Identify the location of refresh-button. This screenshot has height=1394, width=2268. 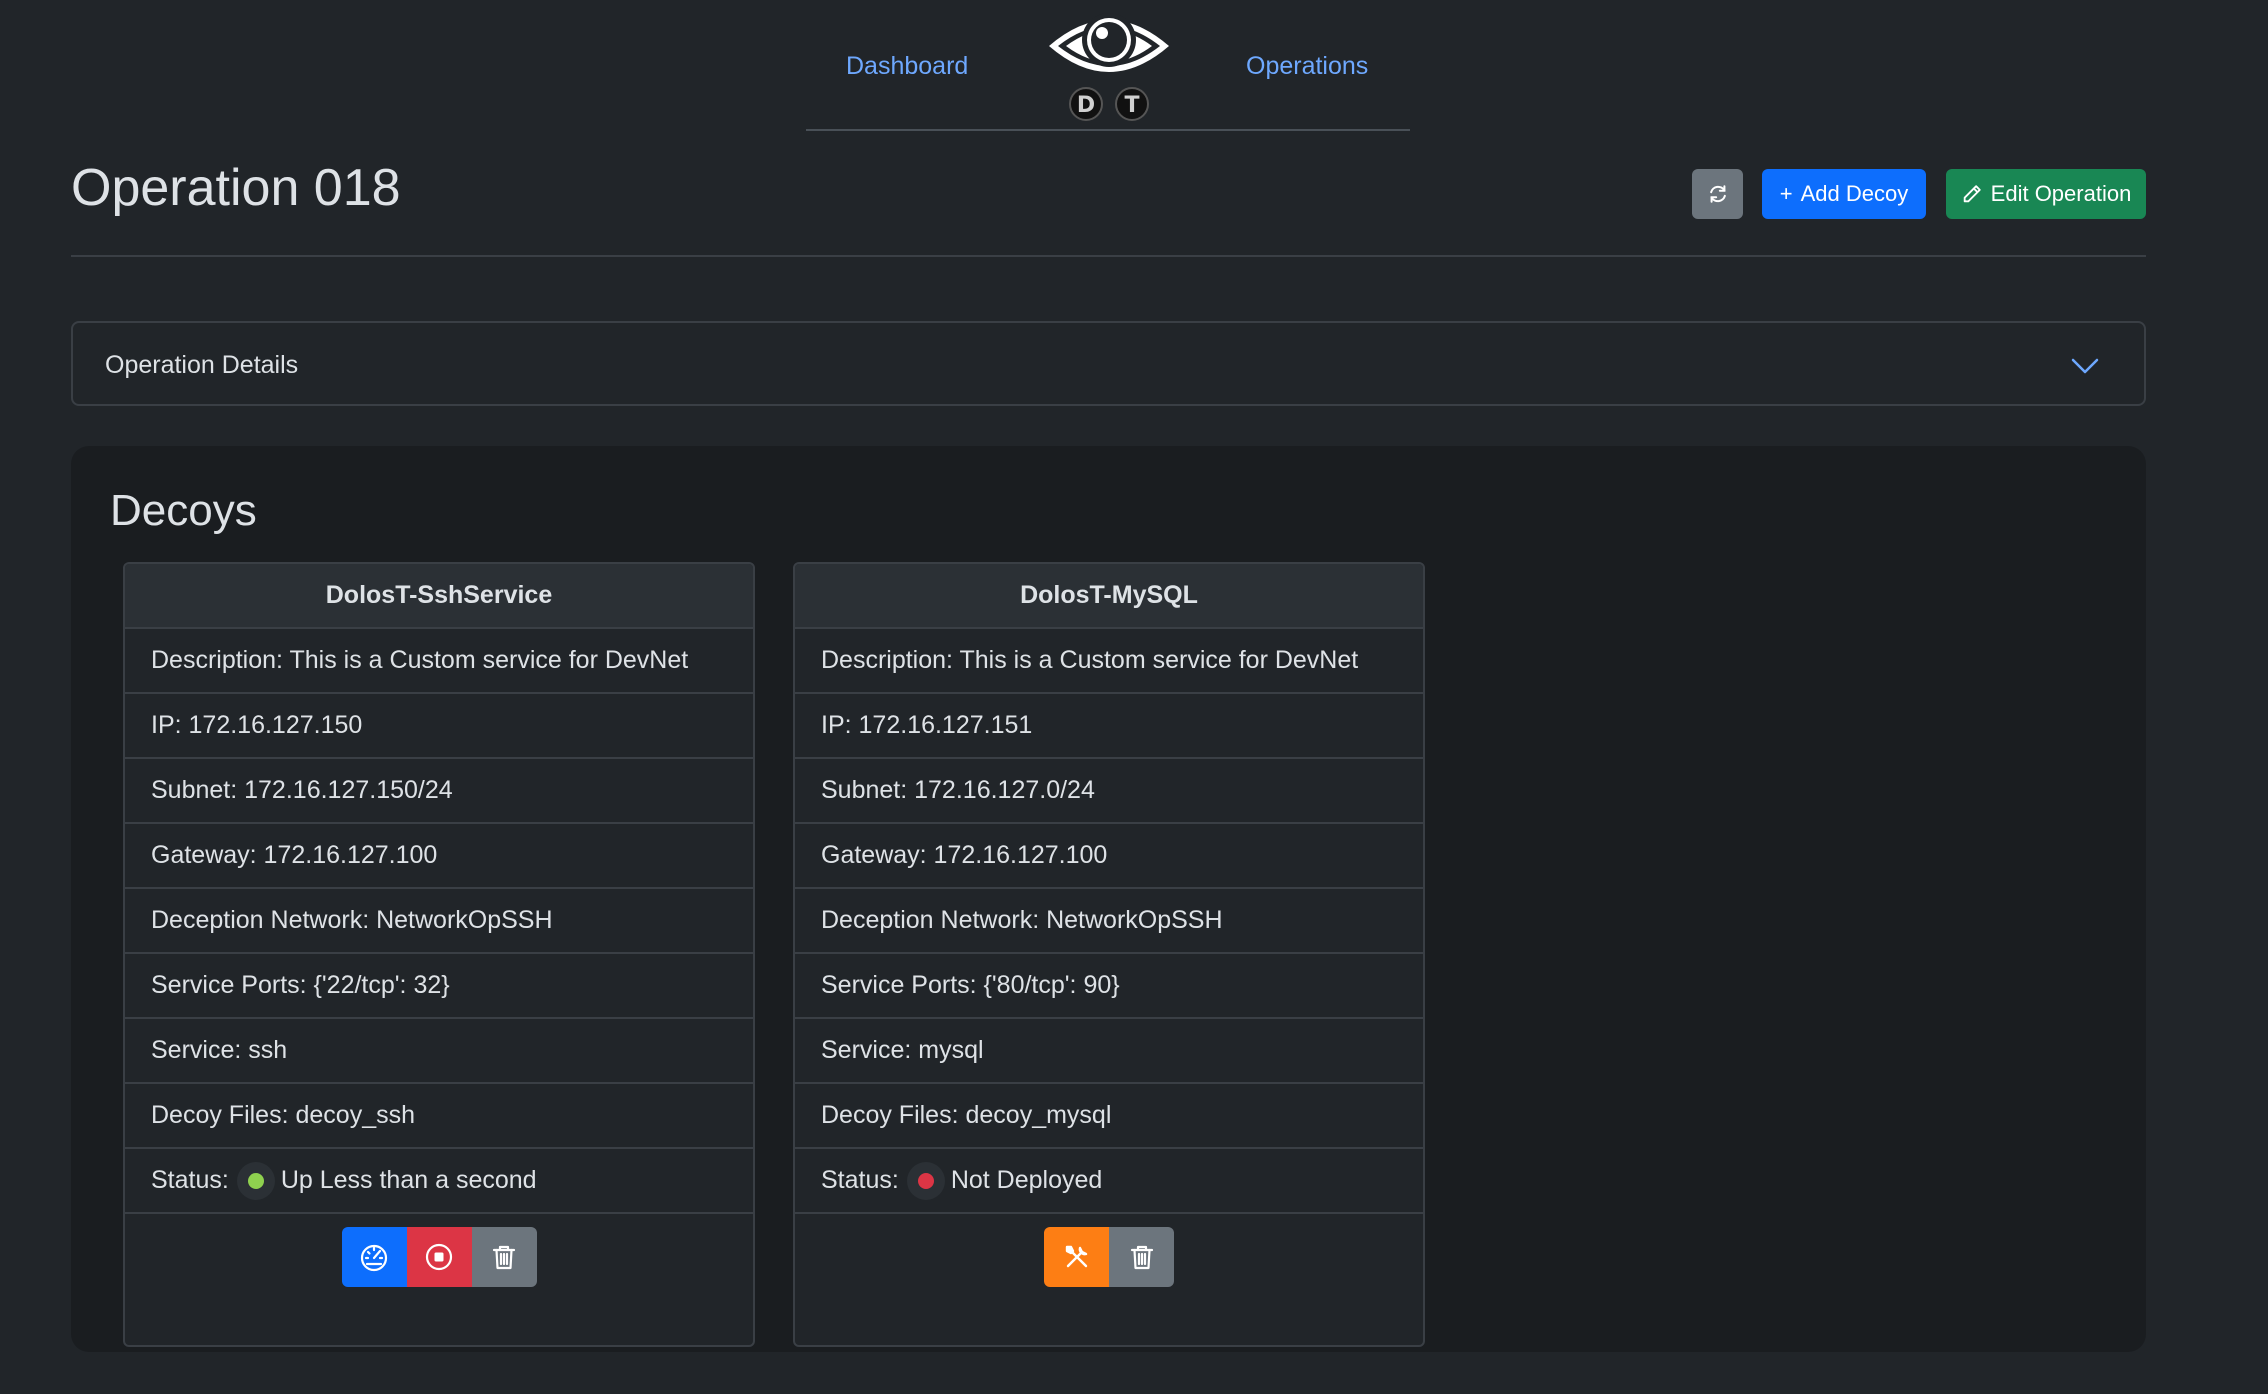
(1717, 194).